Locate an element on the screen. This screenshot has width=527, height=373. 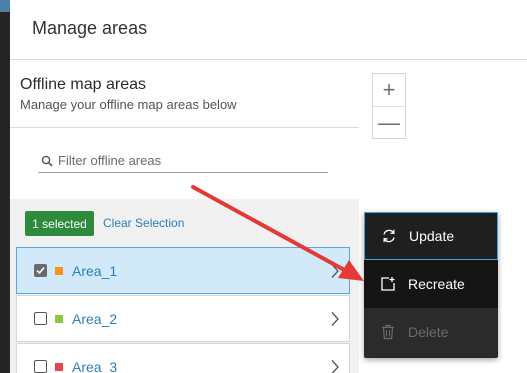
clear-selection-link: Clear Selection is located at coordinates (143, 223).